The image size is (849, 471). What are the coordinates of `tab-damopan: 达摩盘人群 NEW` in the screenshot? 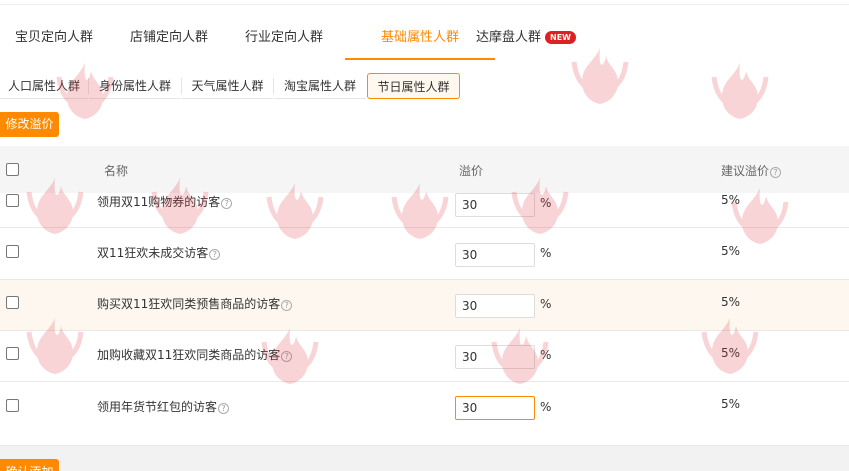 It's located at (526, 41).